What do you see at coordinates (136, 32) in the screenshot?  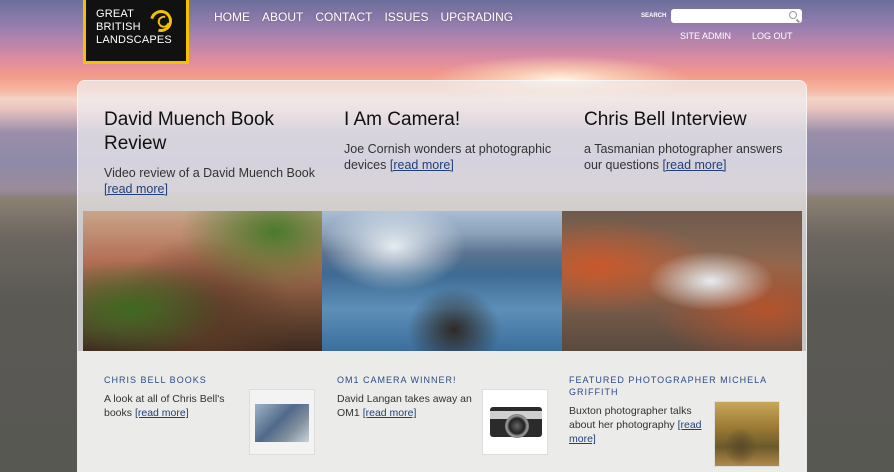 I see `site-logo: GREAT BRITISH LANDSCAPES` at bounding box center [136, 32].